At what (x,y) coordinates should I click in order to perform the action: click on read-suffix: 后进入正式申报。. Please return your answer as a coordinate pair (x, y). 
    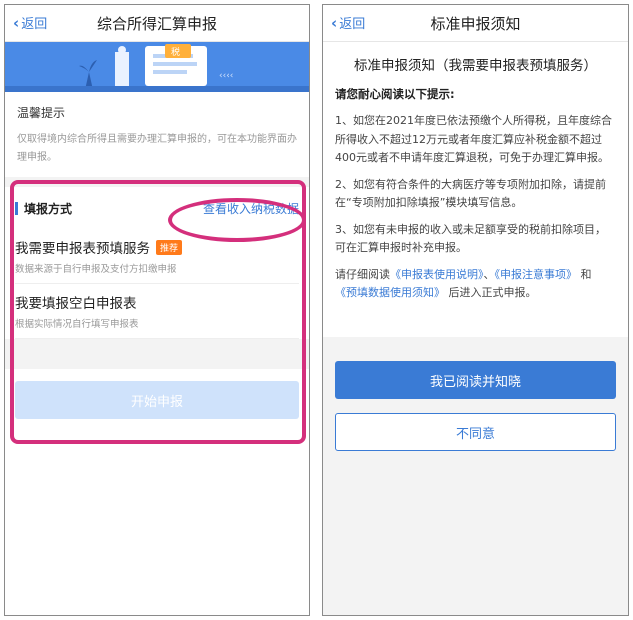
    Looking at the image, I should click on (492, 292).